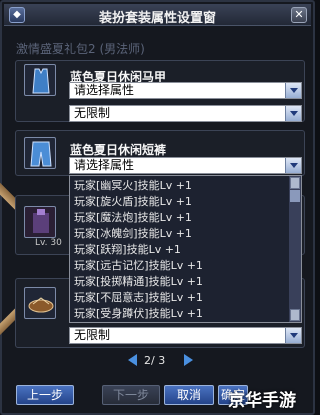 This screenshot has height=415, width=320. I want to click on list-item: 玩家[不屈意志]技能Lv +1, so click(138, 297).